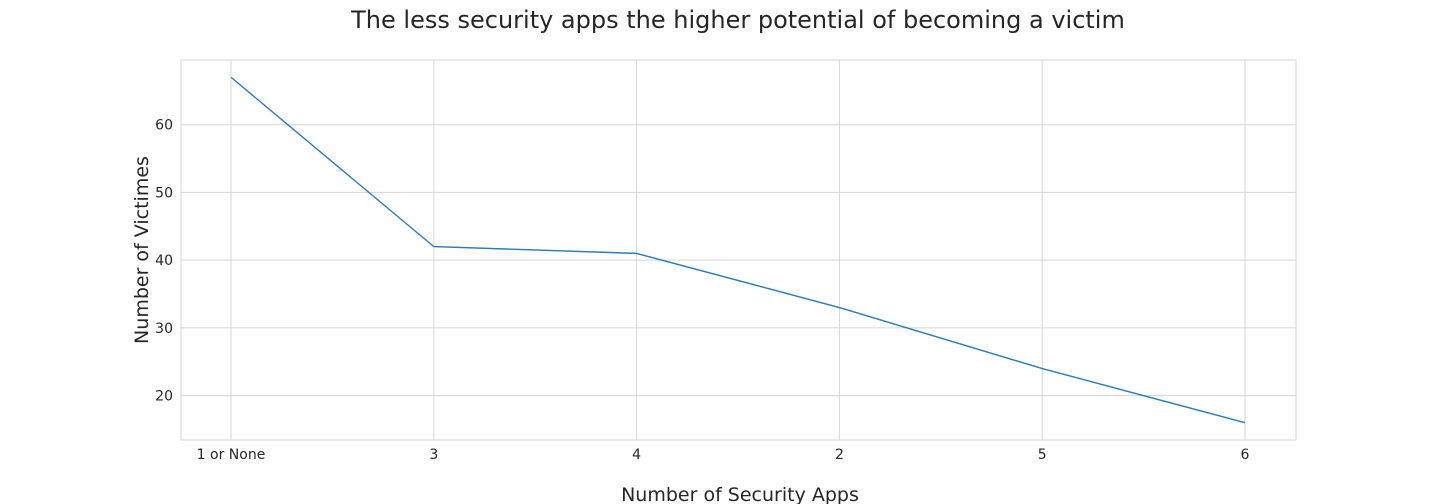  I want to click on y-axis-label: Number of Victimes, so click(142, 250).